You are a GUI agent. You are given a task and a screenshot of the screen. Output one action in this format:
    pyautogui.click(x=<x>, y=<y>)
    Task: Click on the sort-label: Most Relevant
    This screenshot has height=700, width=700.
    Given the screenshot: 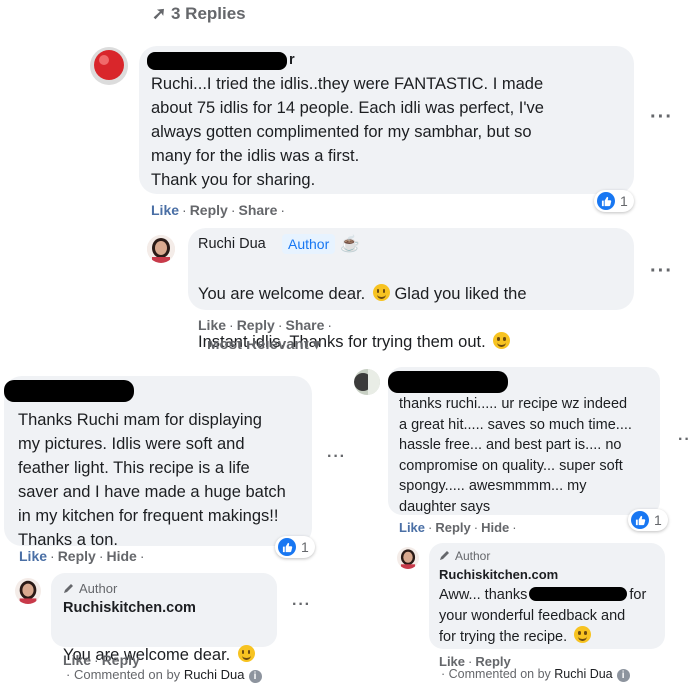 What is the action you would take?
    pyautogui.click(x=258, y=345)
    